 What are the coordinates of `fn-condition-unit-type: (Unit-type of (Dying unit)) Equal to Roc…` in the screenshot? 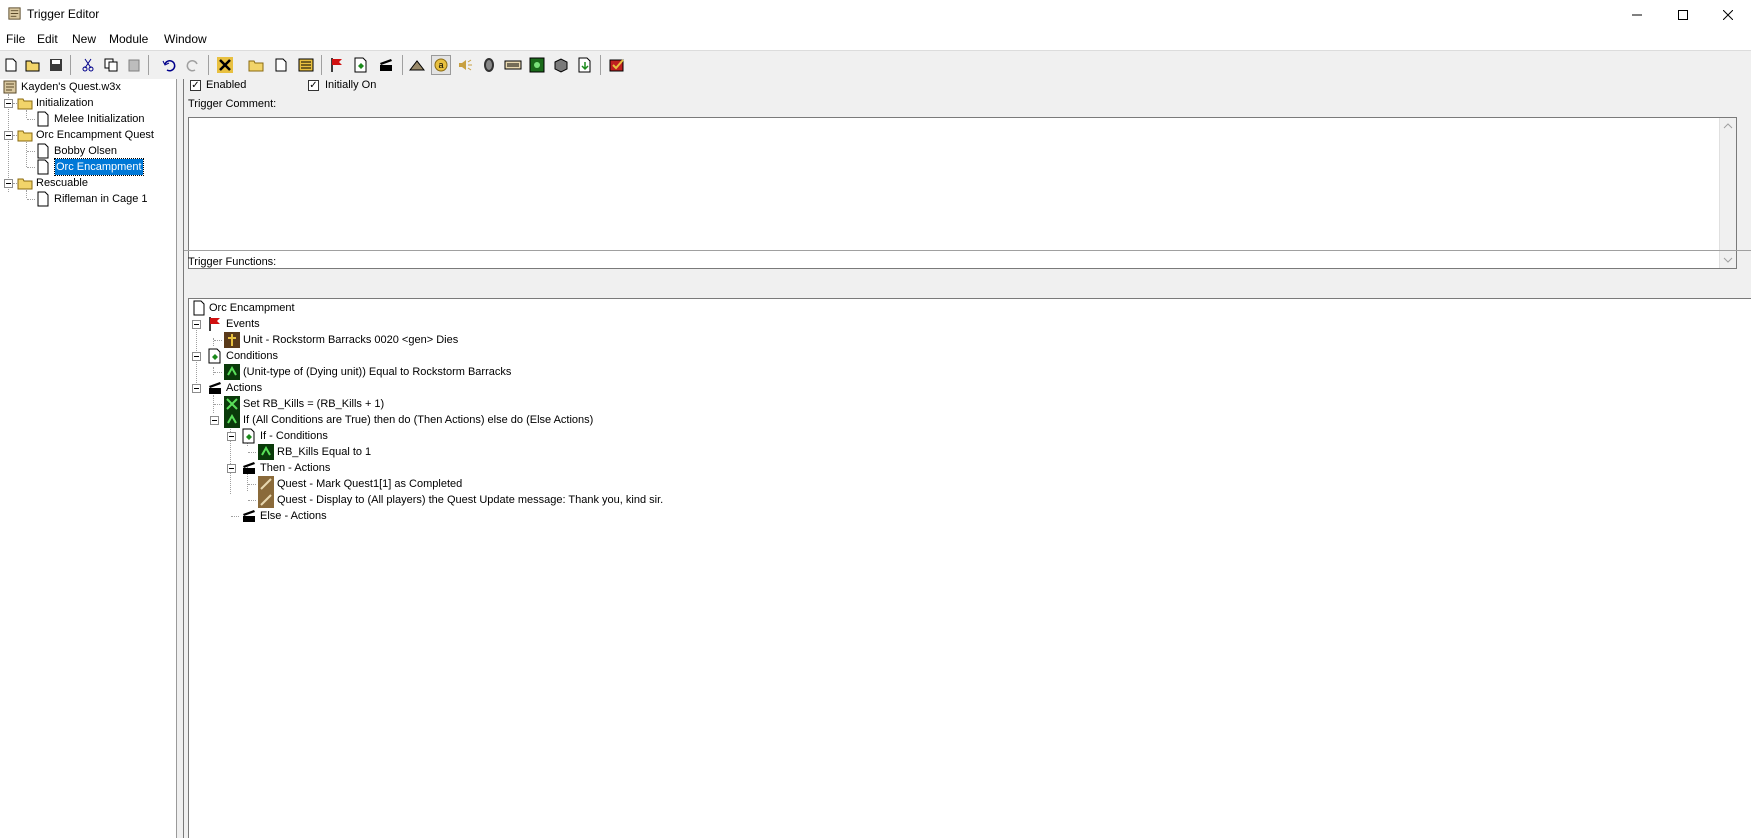 It's located at (589, 372).